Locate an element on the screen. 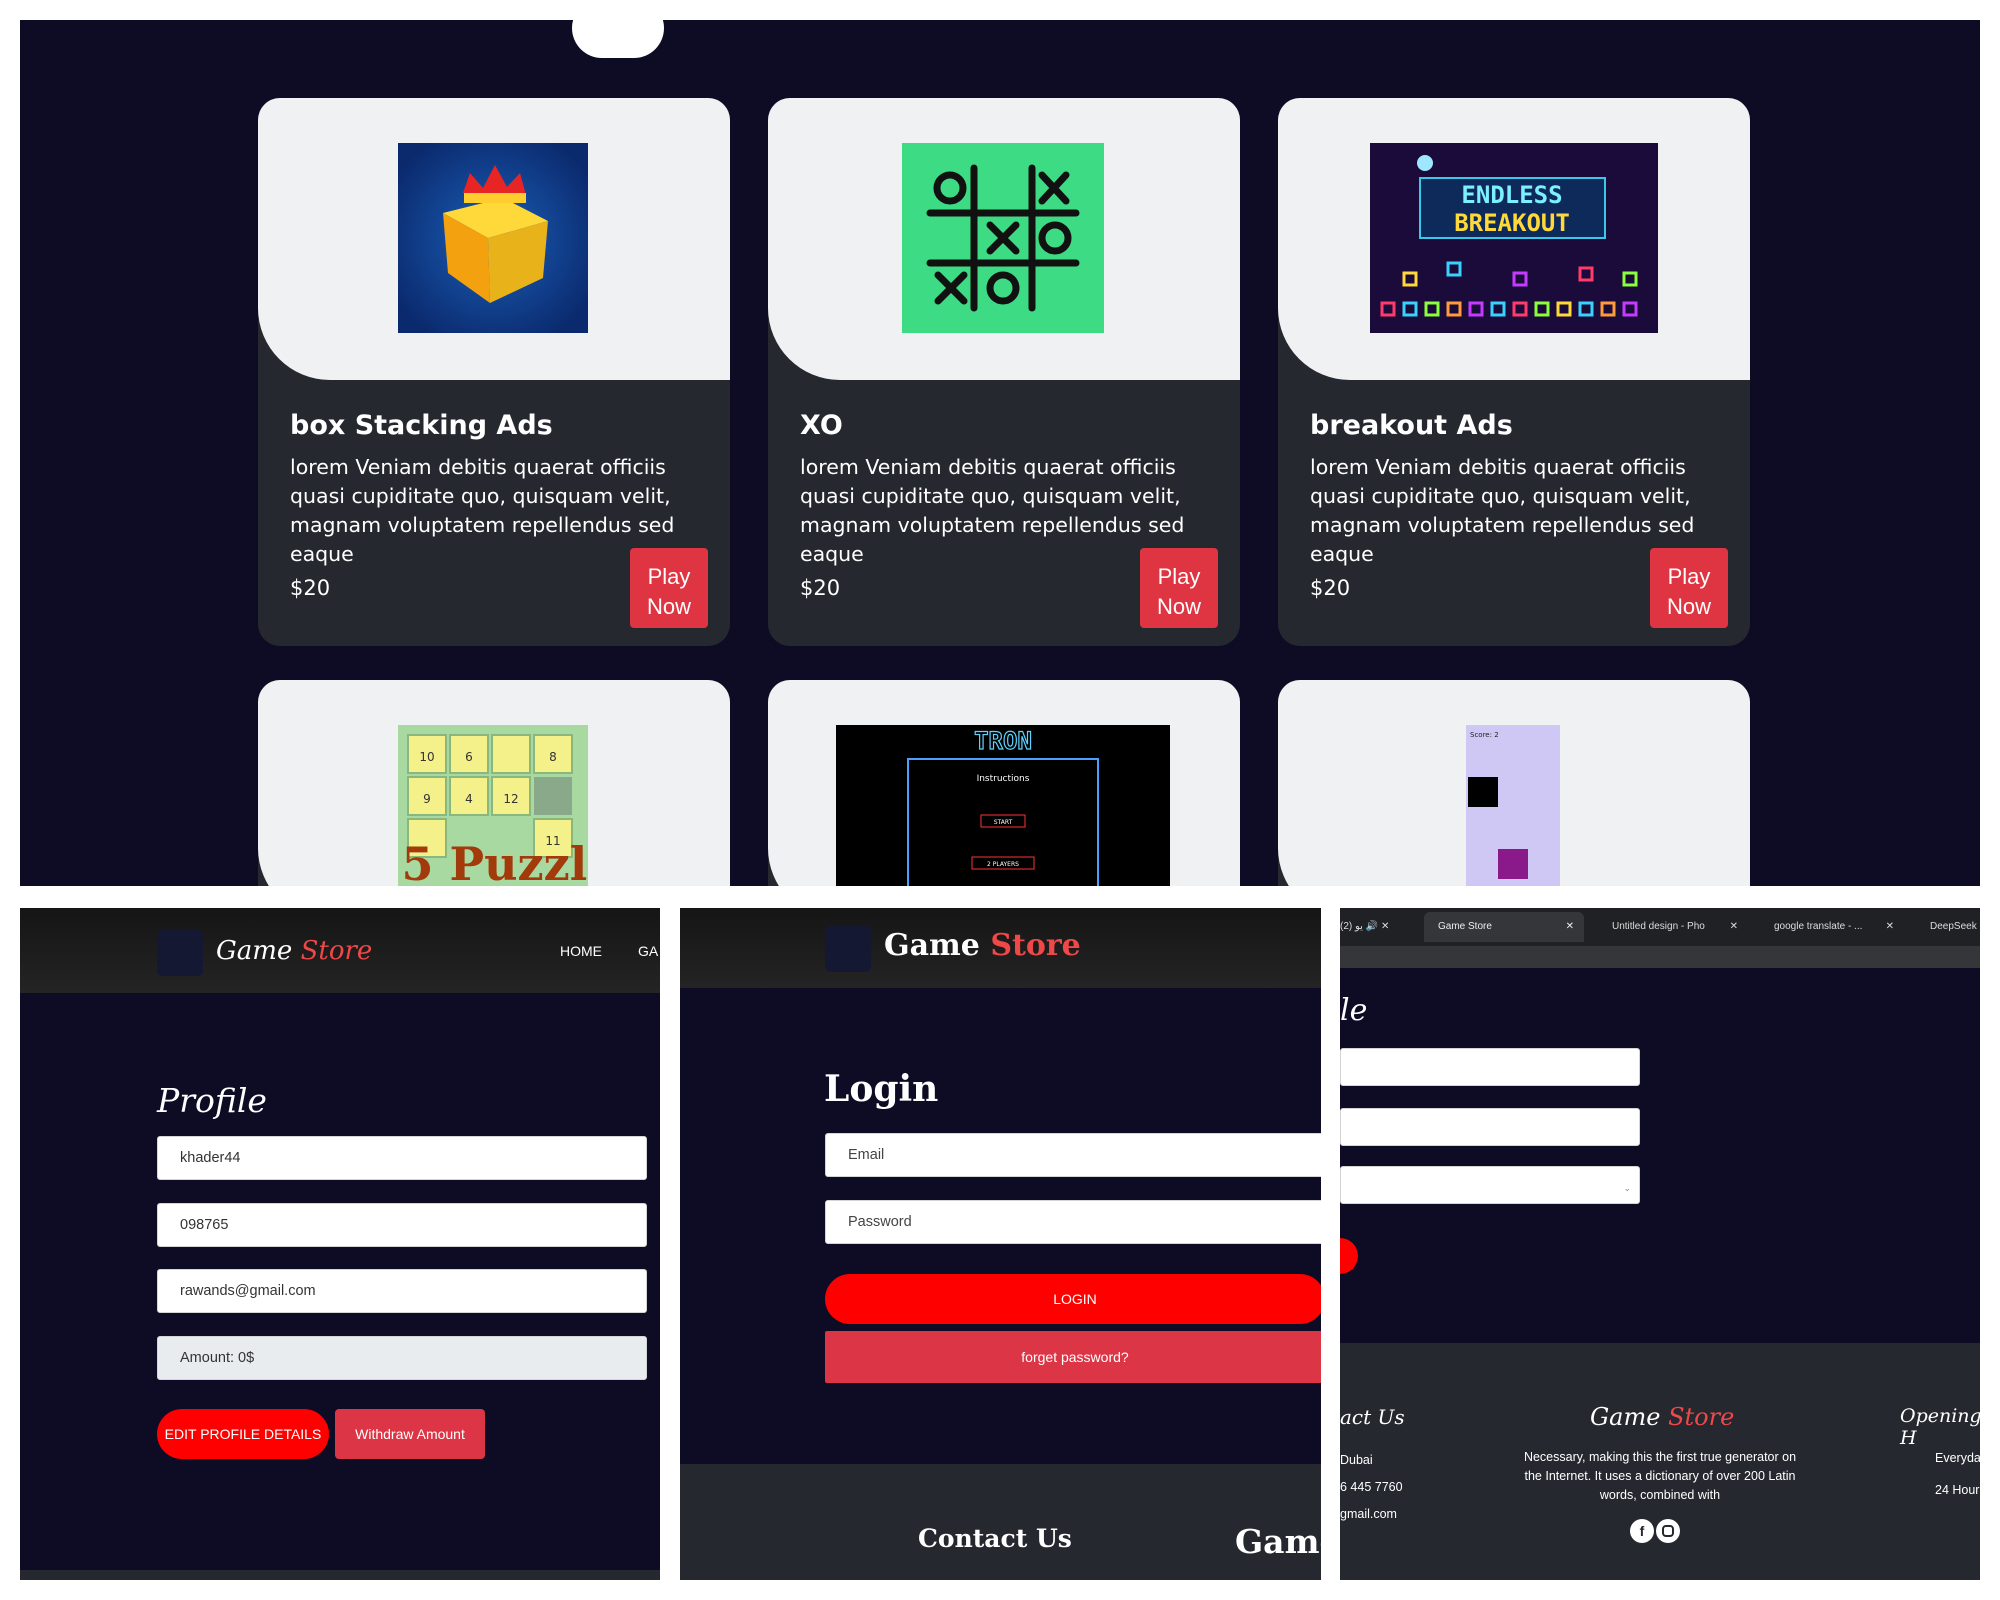 This screenshot has height=1600, width=2000. navbar: Game Store HOME GA is located at coordinates (340, 950).